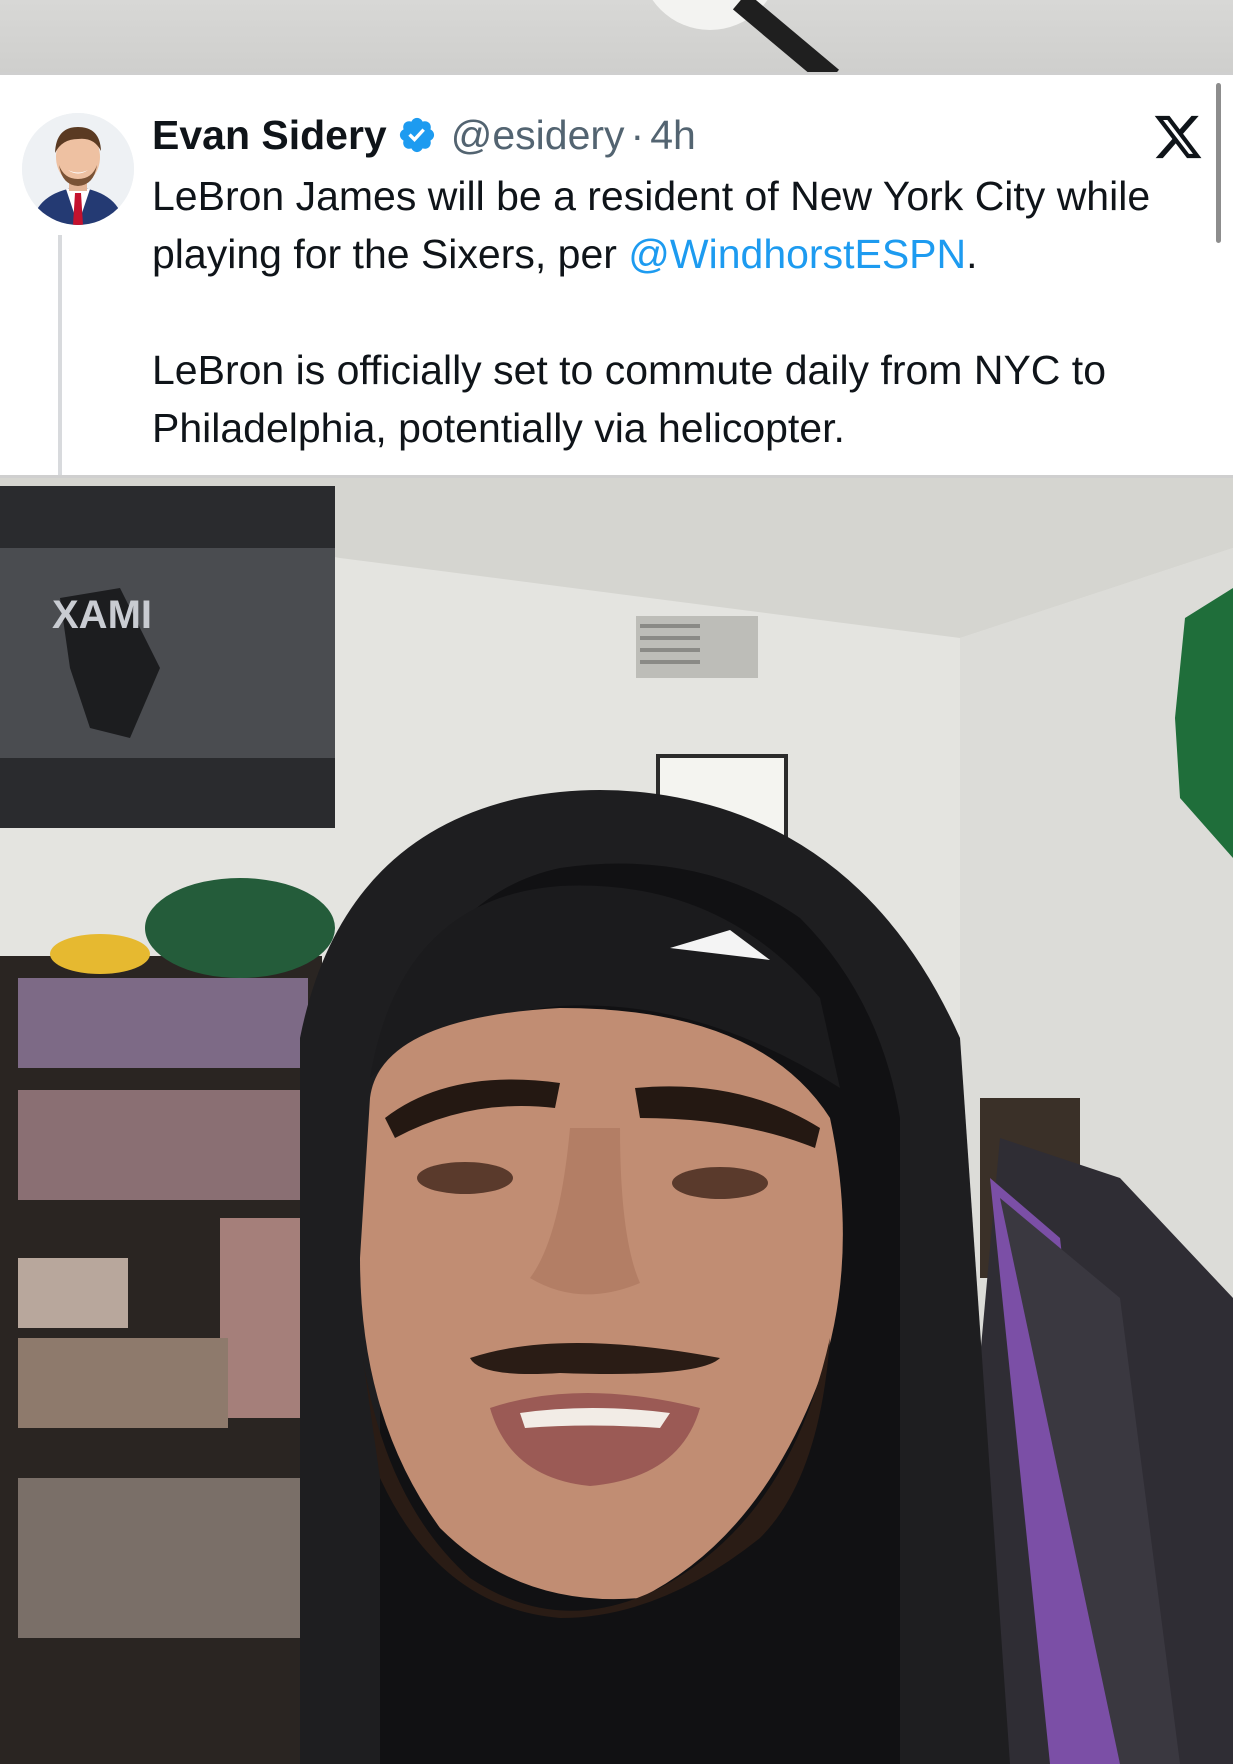  Describe the element at coordinates (797, 254) in the screenshot. I see `mention-link: @WindhorstESPN` at that location.